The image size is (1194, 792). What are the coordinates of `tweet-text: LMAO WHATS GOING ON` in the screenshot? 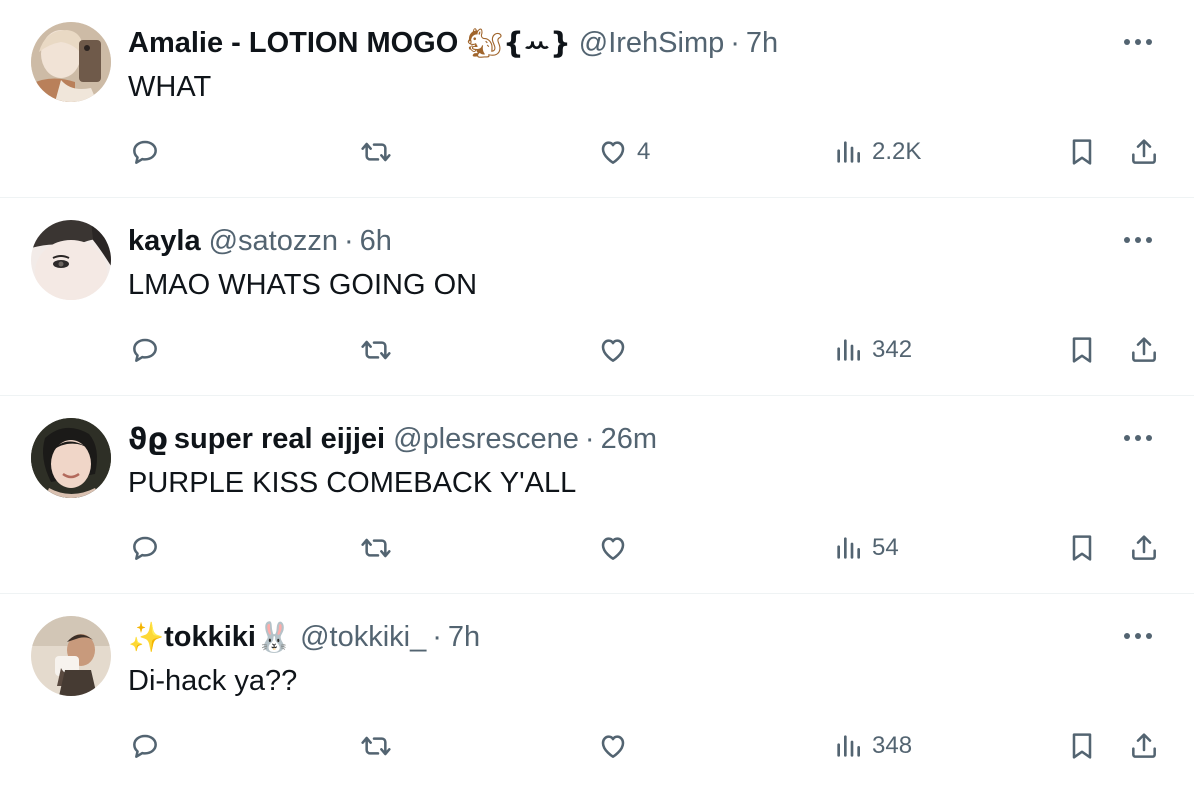 It's located at (303, 285).